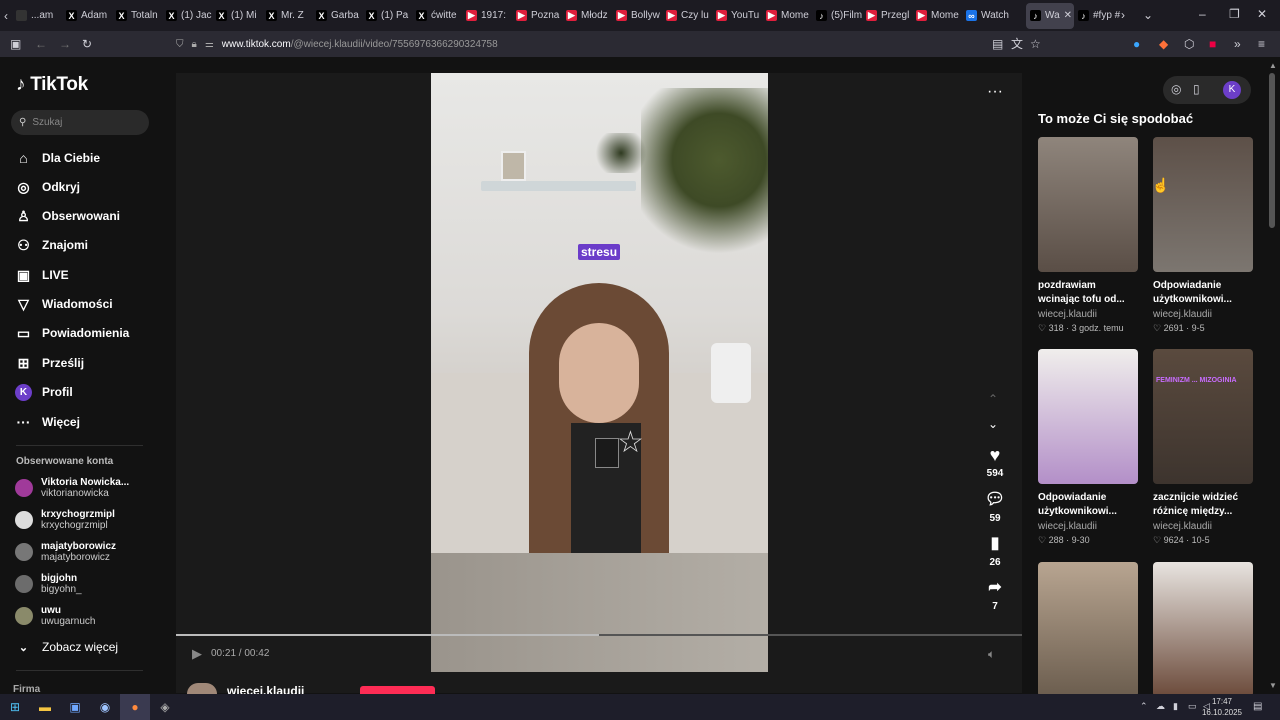  What do you see at coordinates (72, 333) in the screenshot?
I see `sidebar-item-powiadomienia: ▭ Powiadomienia` at bounding box center [72, 333].